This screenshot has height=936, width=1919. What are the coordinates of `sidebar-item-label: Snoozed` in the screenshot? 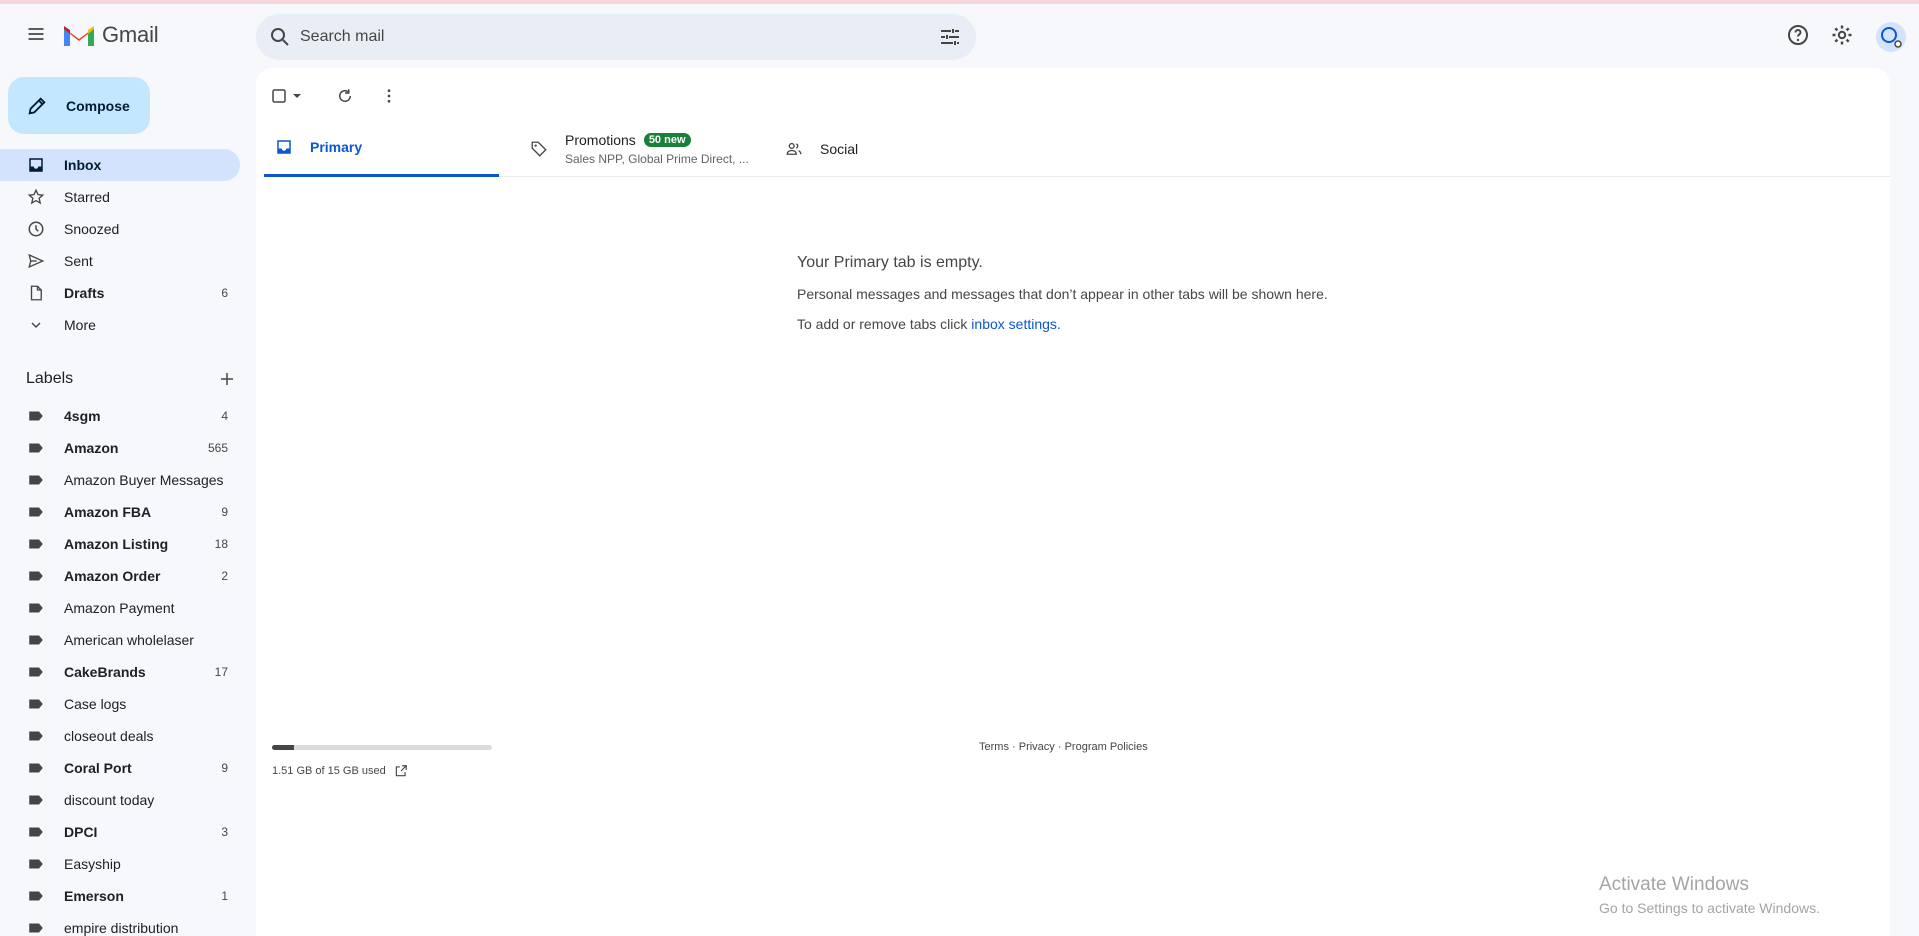 It's located at (92, 229).